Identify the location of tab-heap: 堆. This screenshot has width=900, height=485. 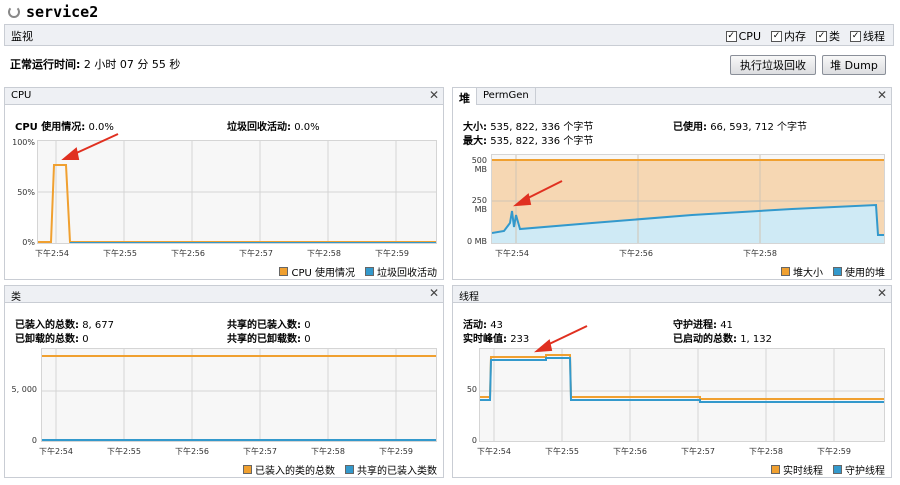
(465, 96).